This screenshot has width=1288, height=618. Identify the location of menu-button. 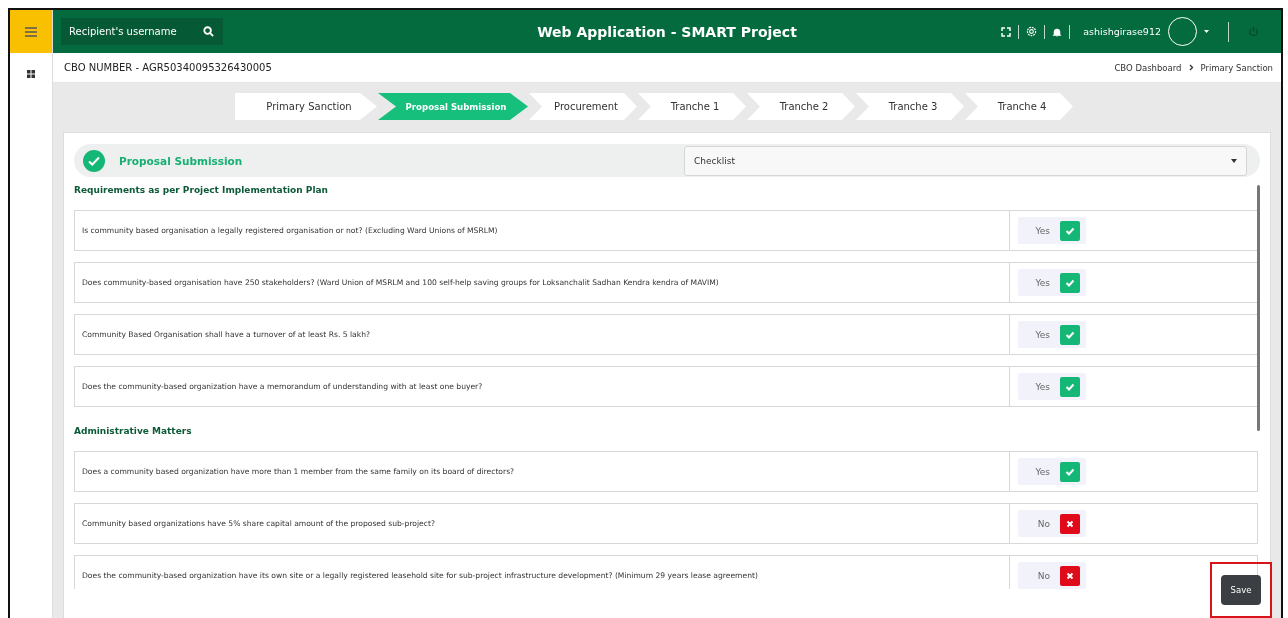
(31, 31).